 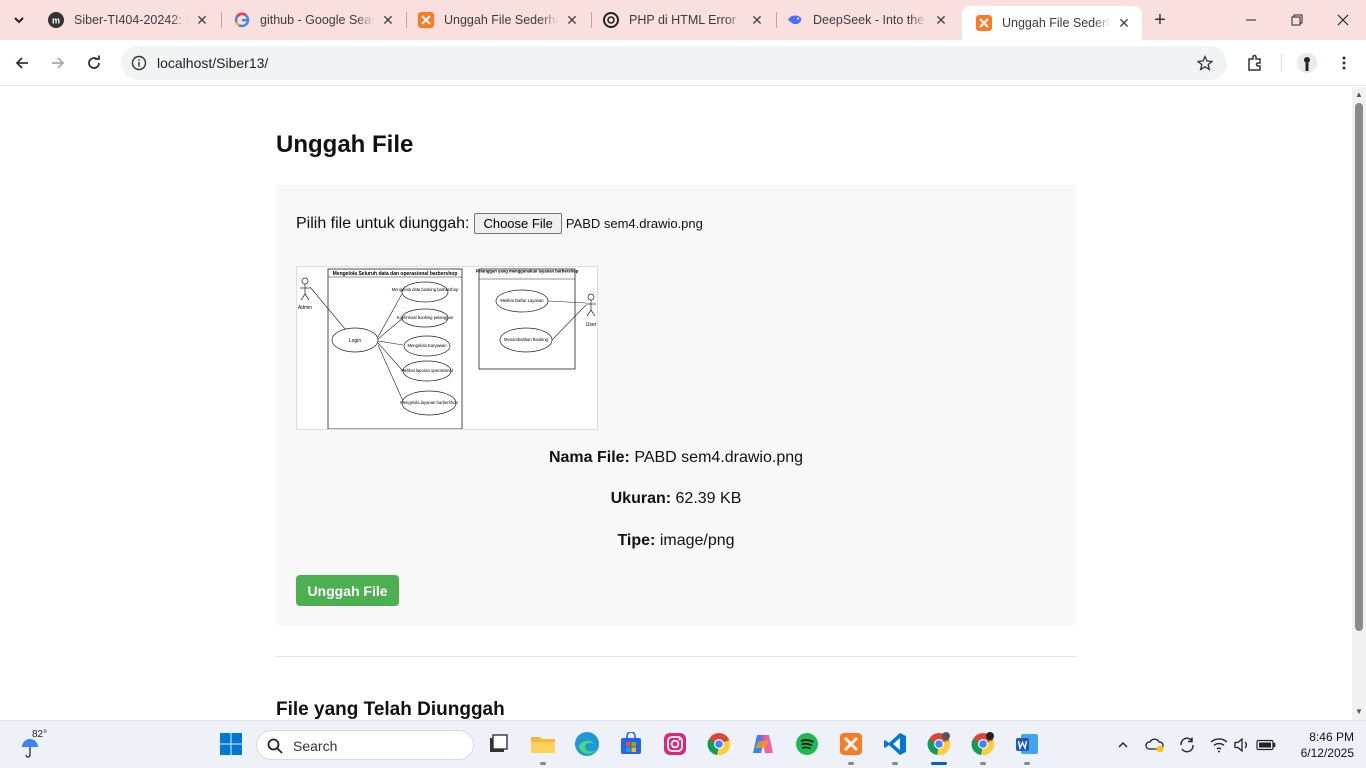 What do you see at coordinates (212, 63) in the screenshot?
I see `url-text: localhost/Siber13/` at bounding box center [212, 63].